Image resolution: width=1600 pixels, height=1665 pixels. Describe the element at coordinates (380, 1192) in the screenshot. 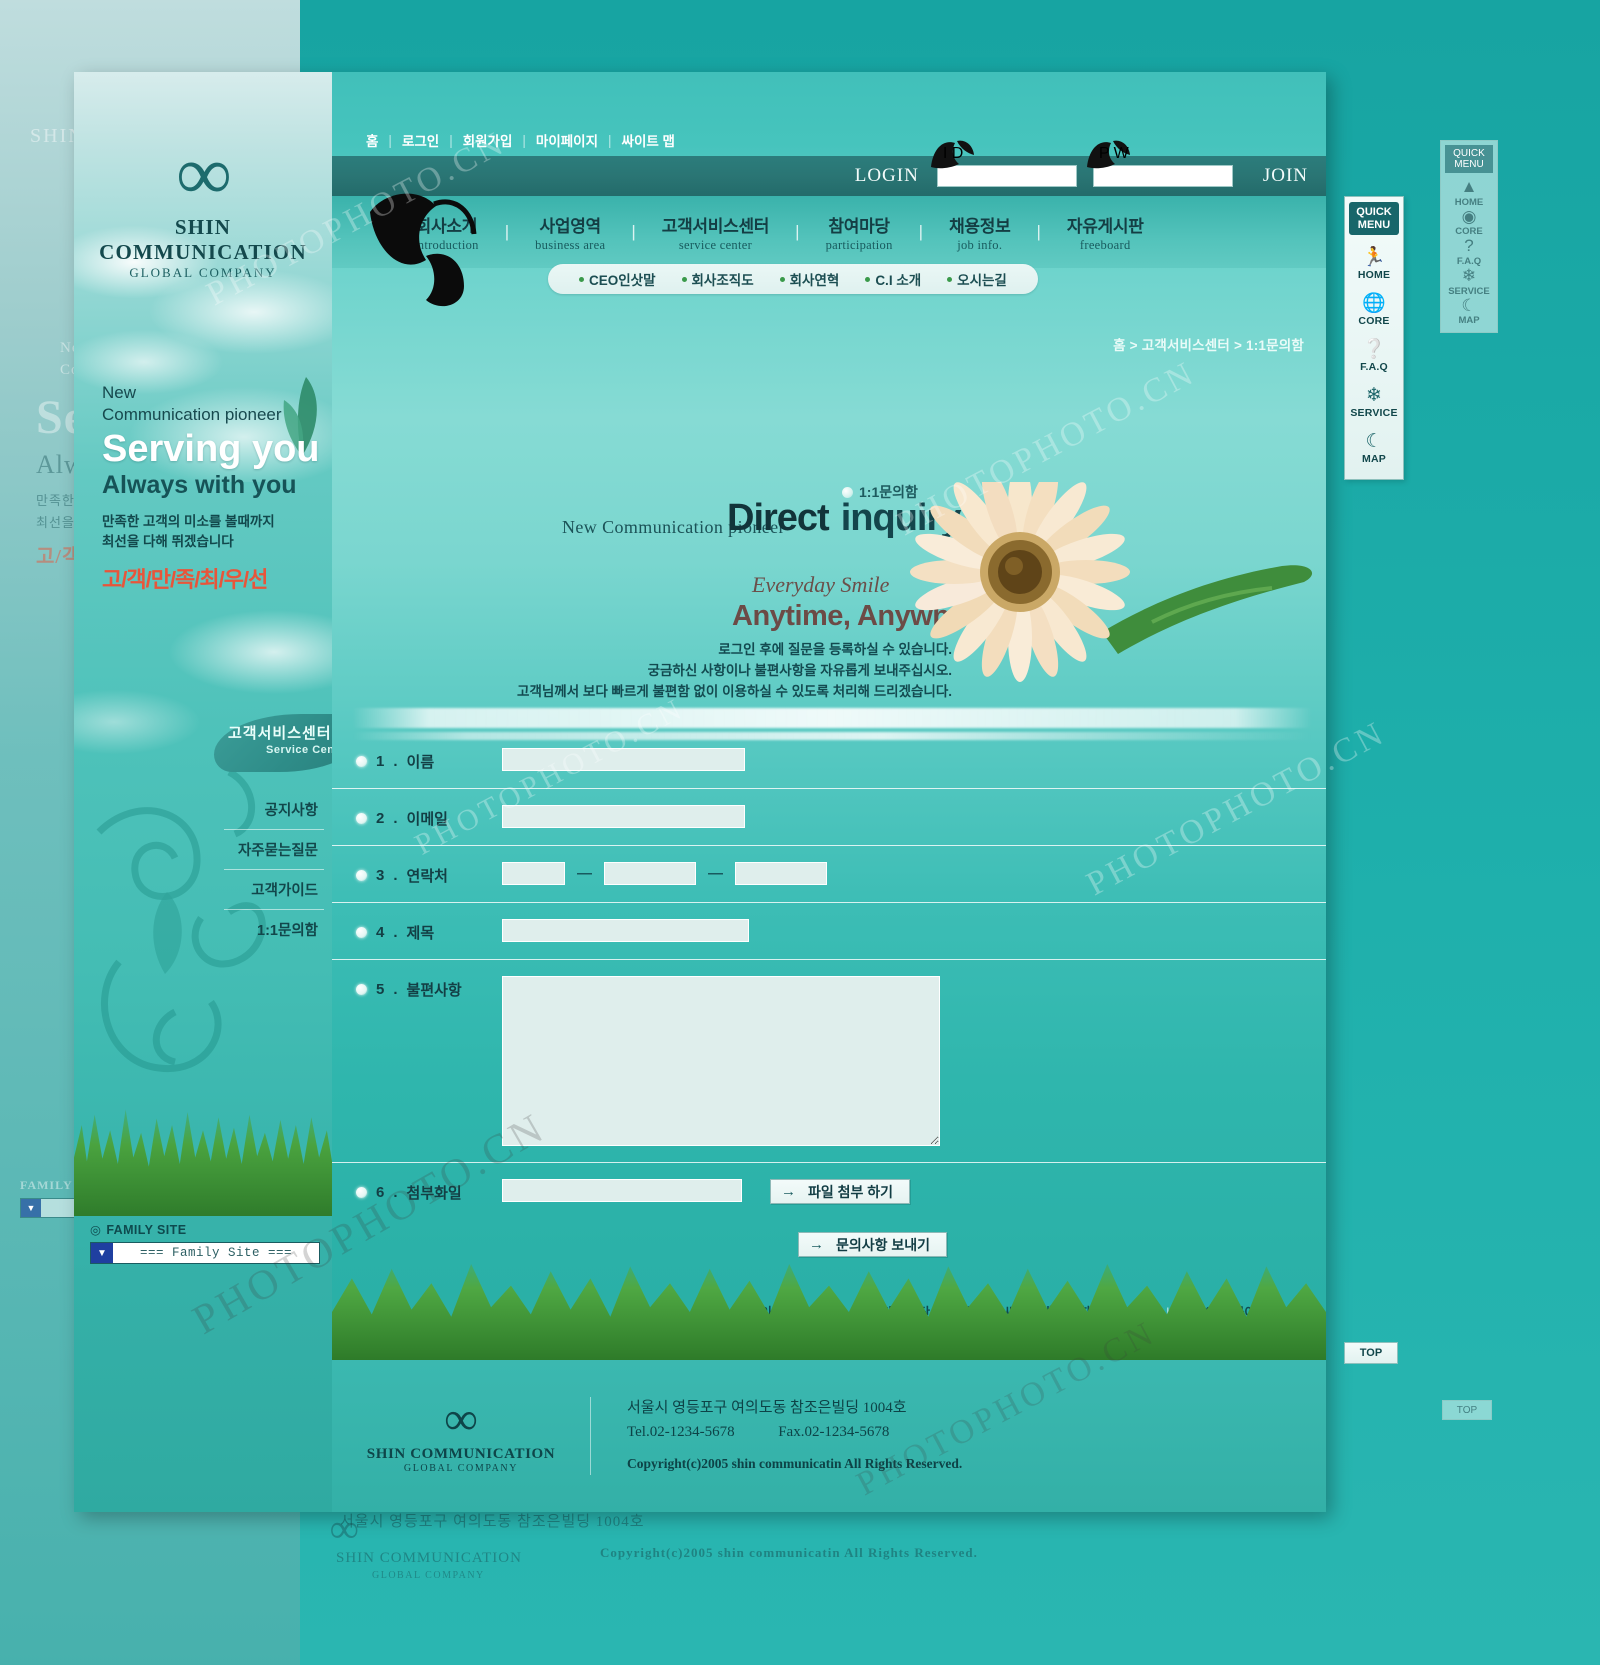

I see `form-label-attachment-num: 6` at that location.